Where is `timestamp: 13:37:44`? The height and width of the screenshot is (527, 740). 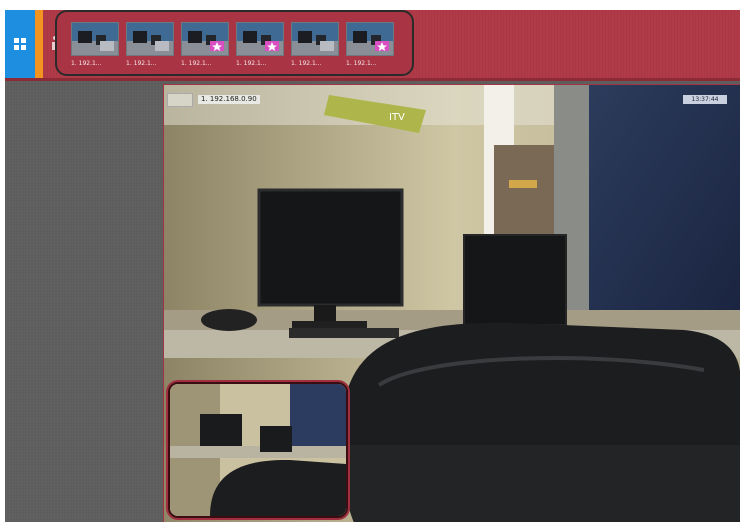
timestamp: 13:37:44 is located at coordinates (705, 99).